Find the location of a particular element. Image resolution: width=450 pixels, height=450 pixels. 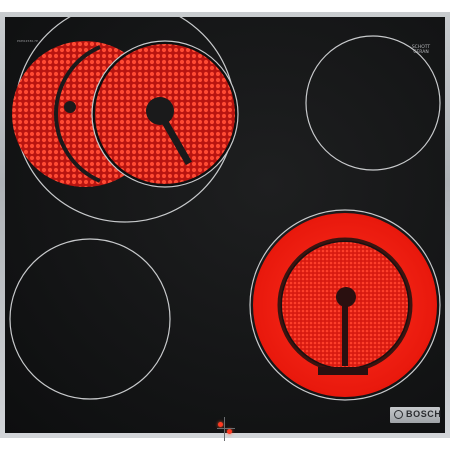

zone-rear-right-outline is located at coordinates (373, 103).